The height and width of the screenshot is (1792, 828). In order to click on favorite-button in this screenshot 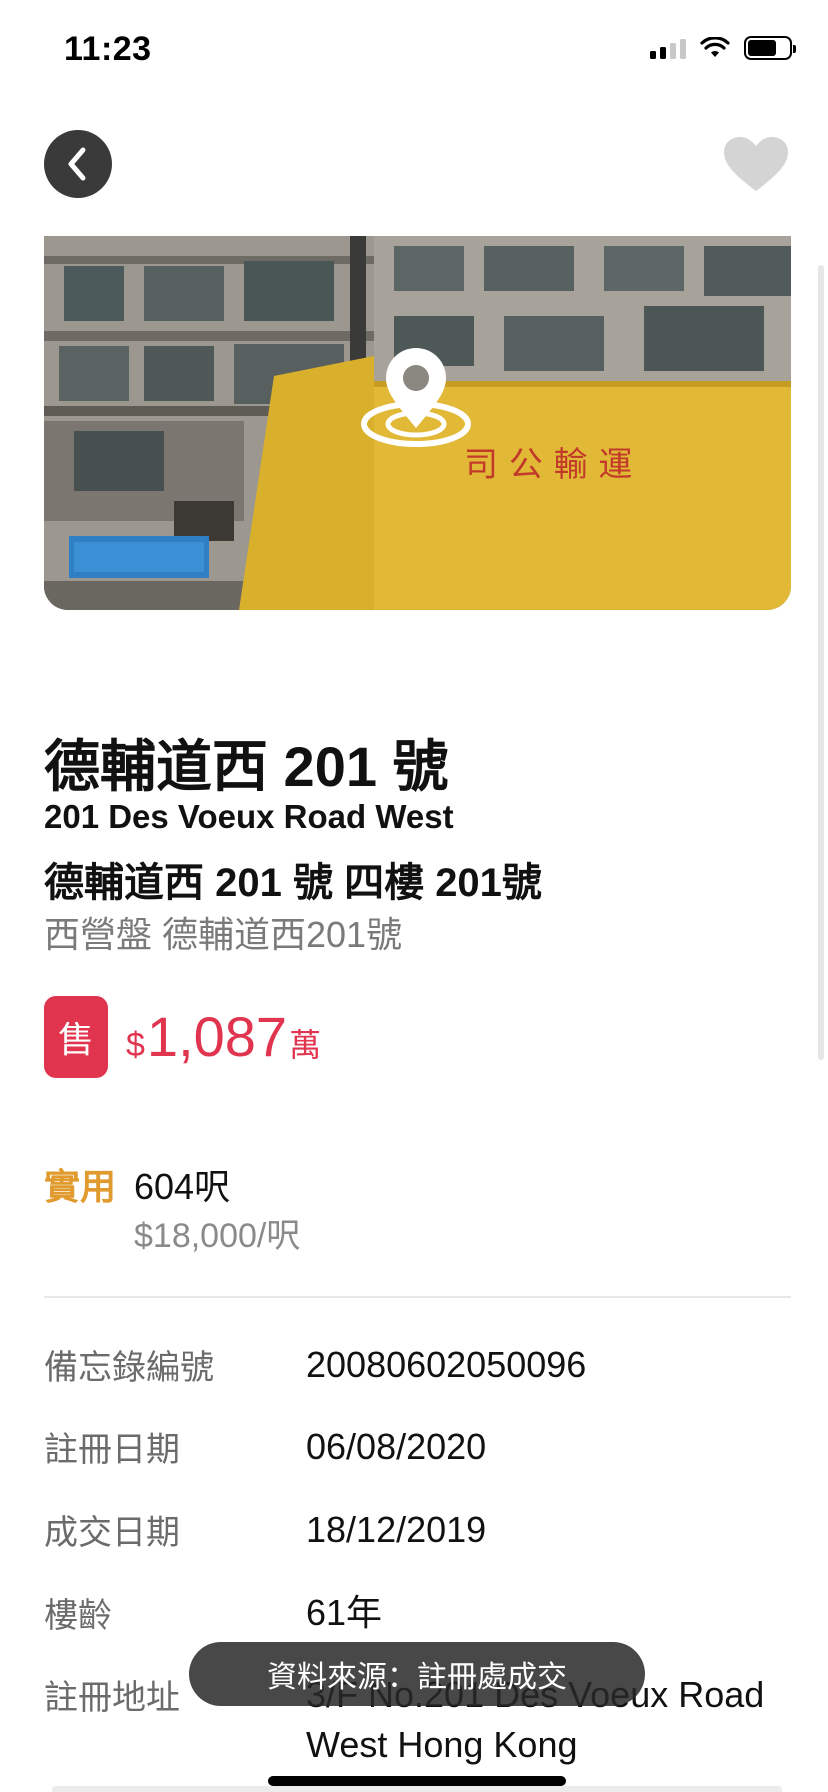, I will do `click(756, 165)`.